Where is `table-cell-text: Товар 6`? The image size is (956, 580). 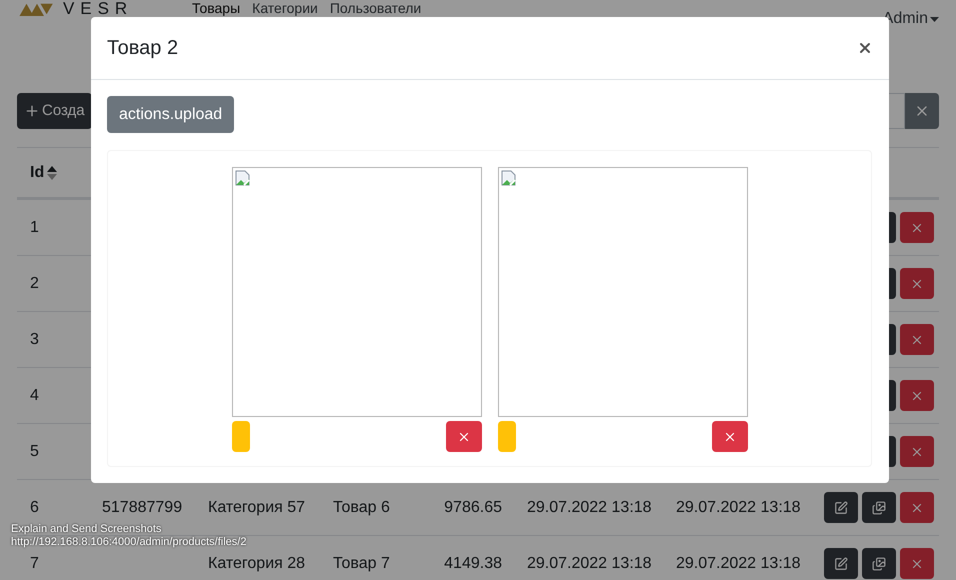
table-cell-text: Товар 6 is located at coordinates (361, 508).